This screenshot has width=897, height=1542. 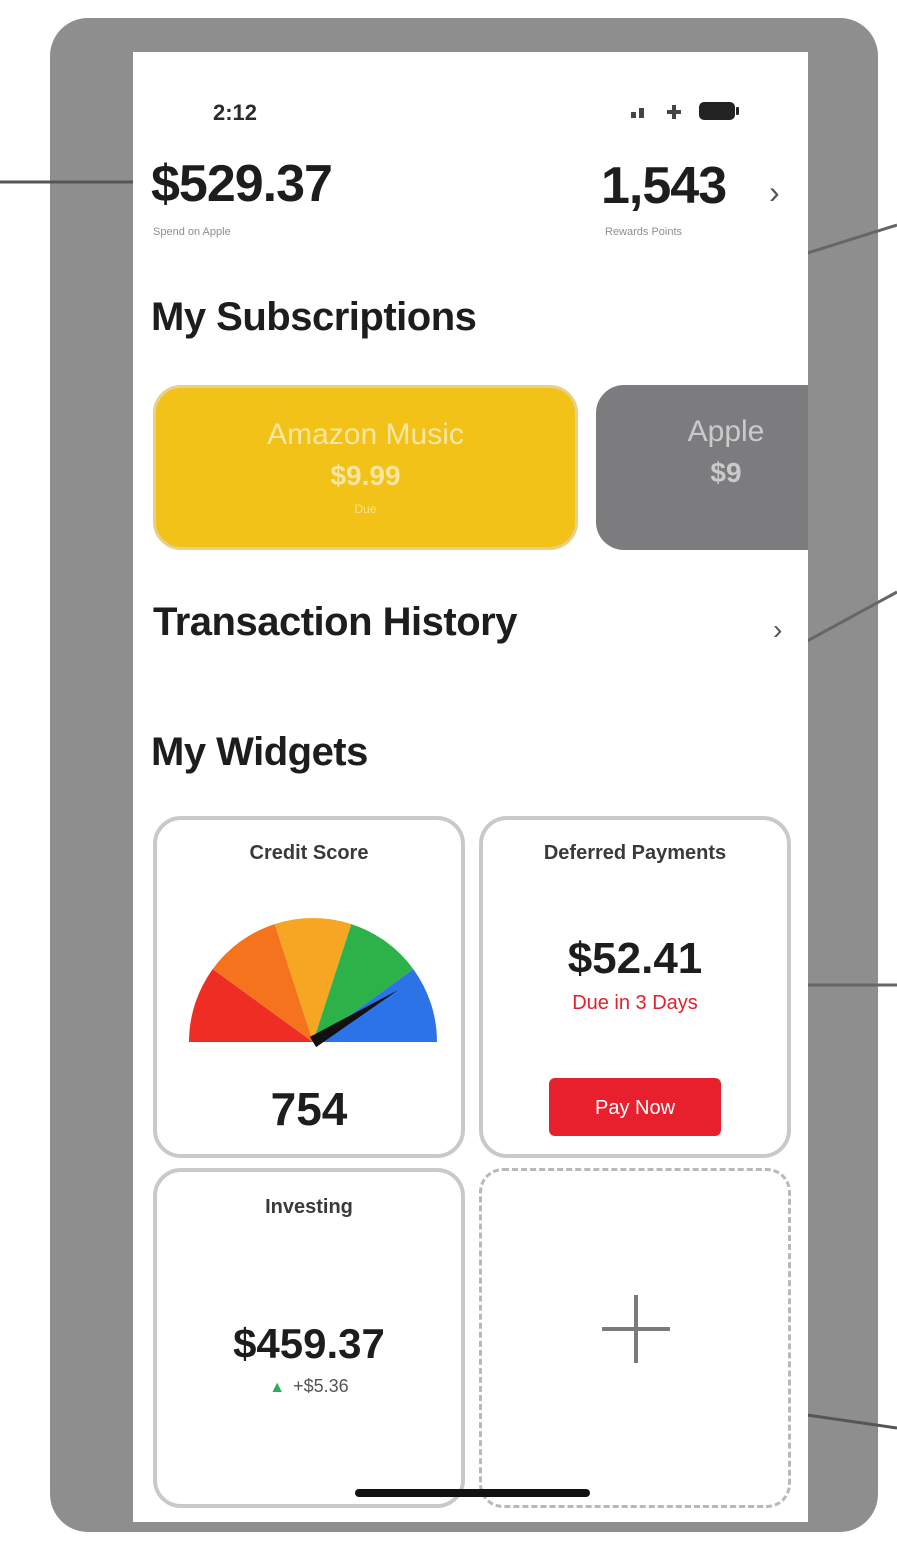 What do you see at coordinates (313, 983) in the screenshot?
I see `credit-gauge` at bounding box center [313, 983].